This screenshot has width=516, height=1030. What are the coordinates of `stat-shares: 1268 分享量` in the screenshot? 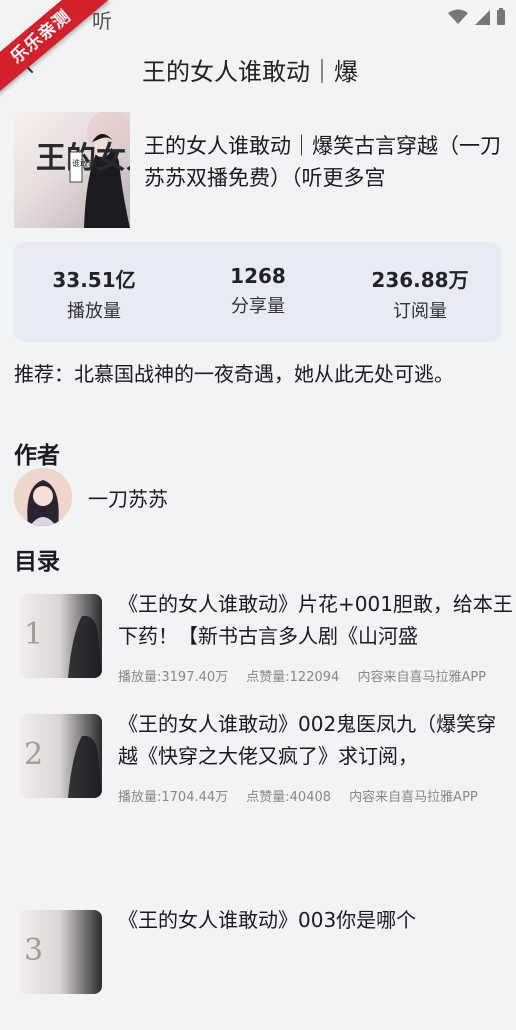 It's located at (258, 291).